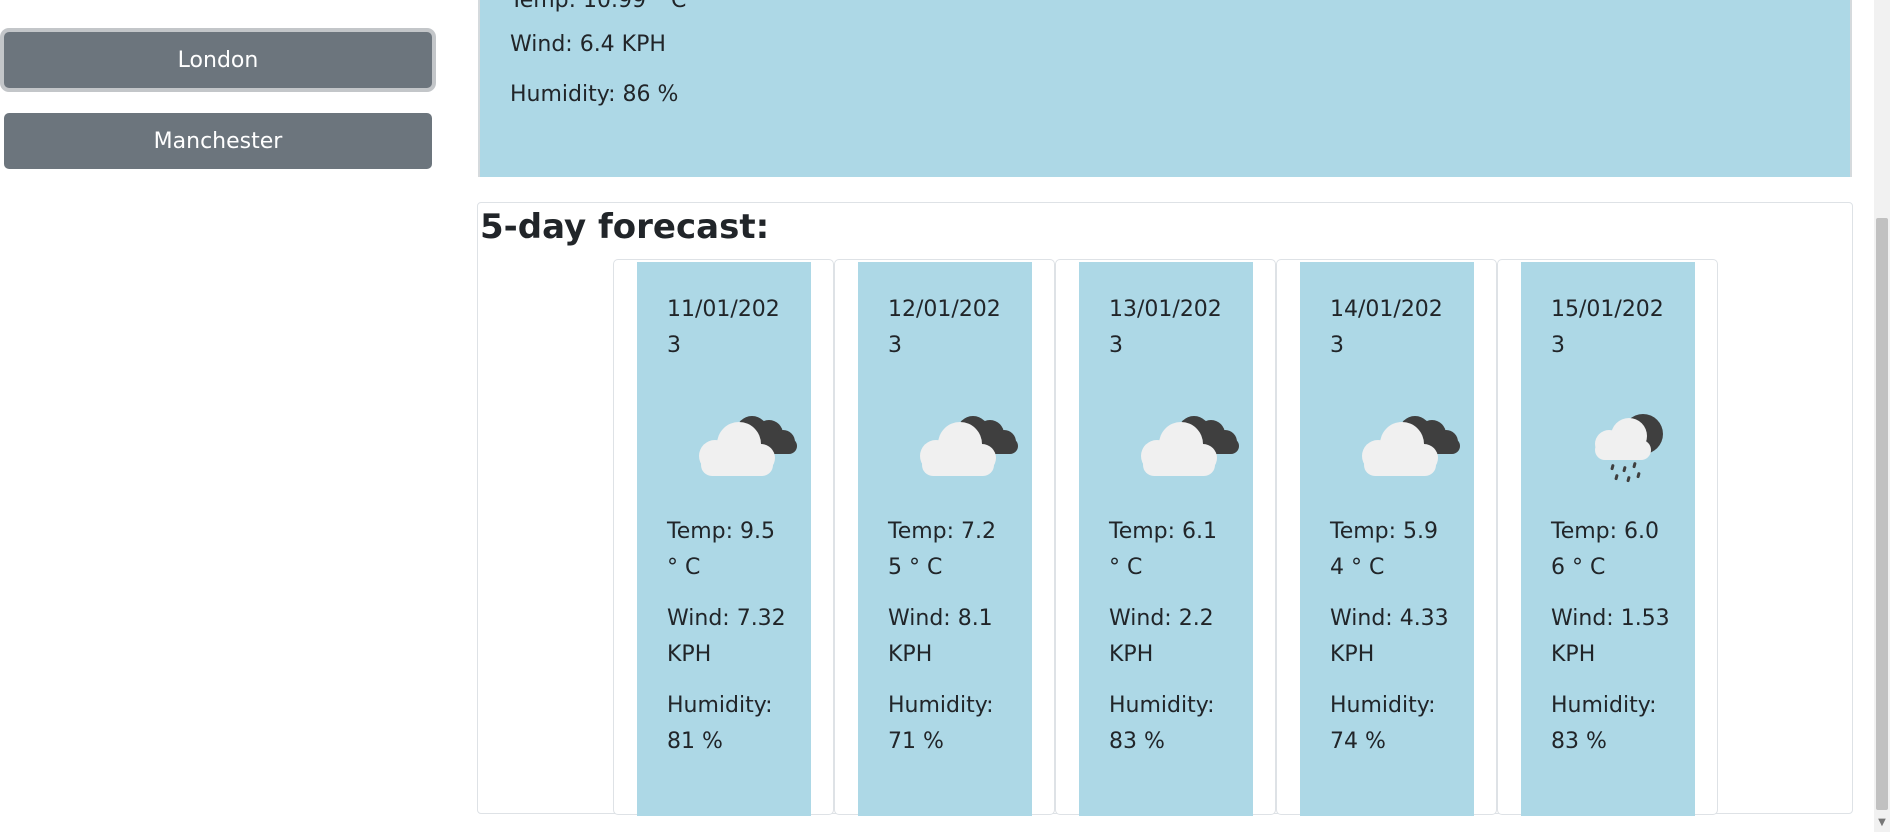  What do you see at coordinates (1165, 327) in the screenshot?
I see `forecast-date: 13/01/2023` at bounding box center [1165, 327].